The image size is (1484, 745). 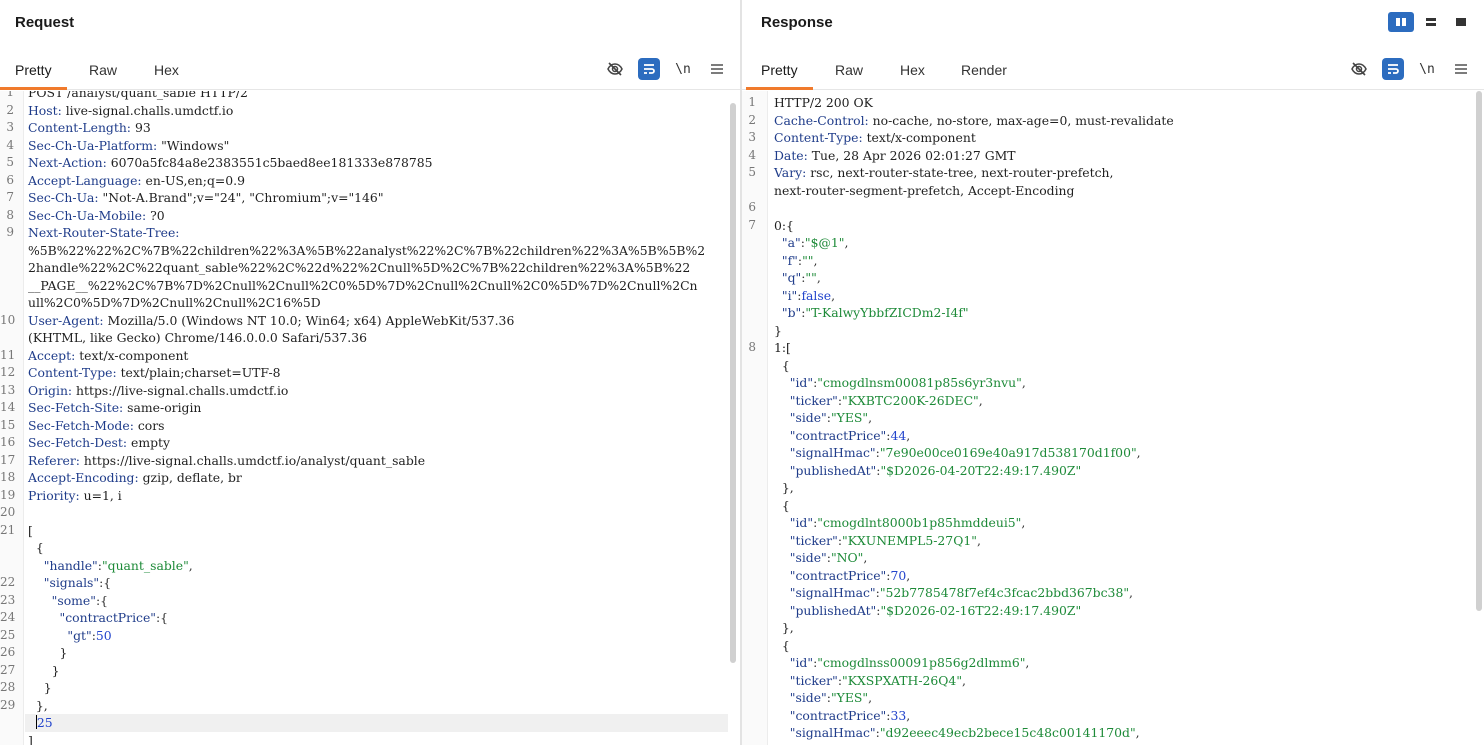 I want to click on code-text: "contractPrice":33,, so click(x=850, y=715).